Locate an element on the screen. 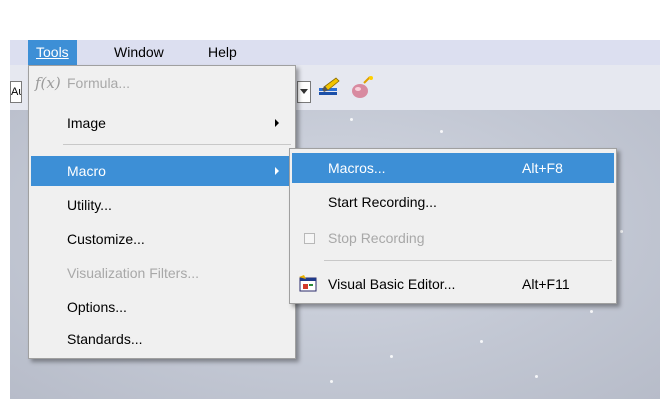 This screenshot has height=399, width=660. menu-tools-label: Tools is located at coordinates (52, 52).